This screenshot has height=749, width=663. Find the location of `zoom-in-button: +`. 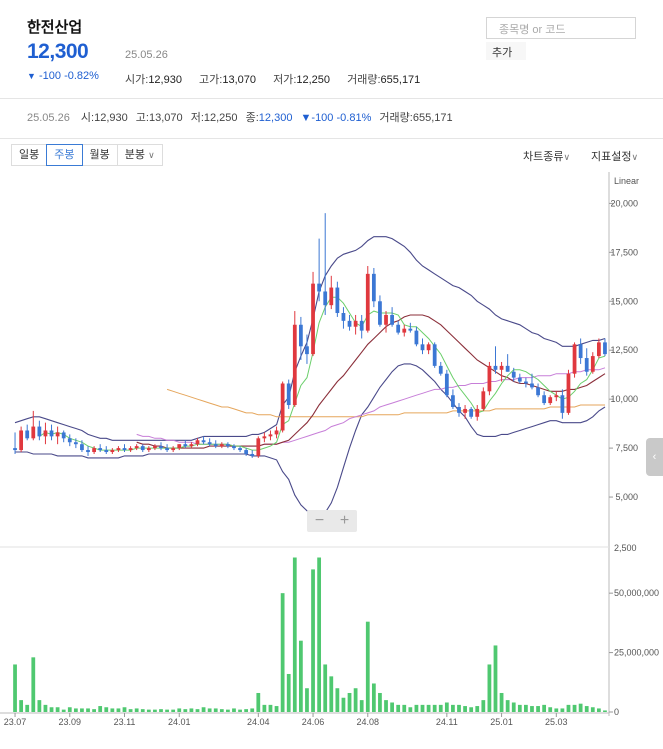

zoom-in-button: + is located at coordinates (344, 521).